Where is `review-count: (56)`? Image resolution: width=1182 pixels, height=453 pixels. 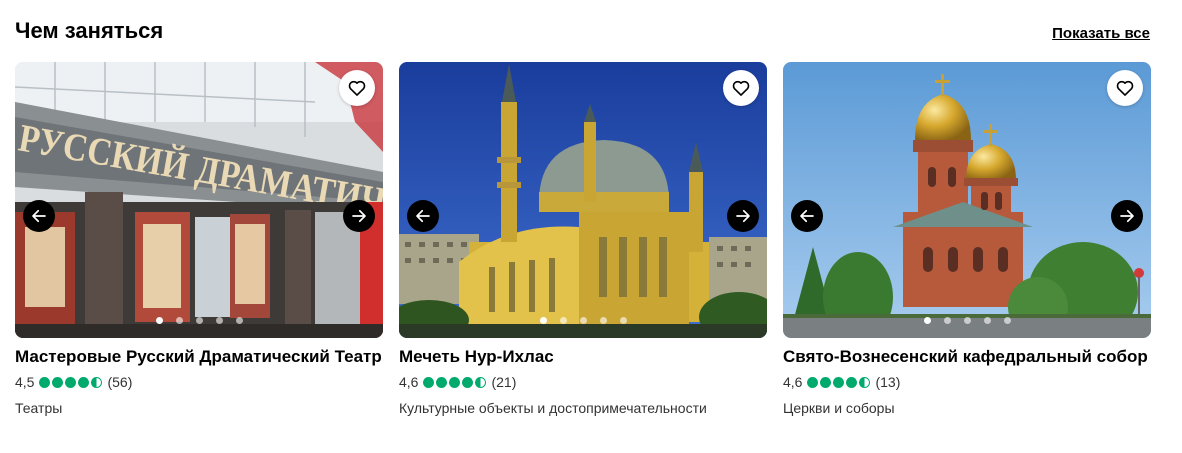 review-count: (56) is located at coordinates (119, 382).